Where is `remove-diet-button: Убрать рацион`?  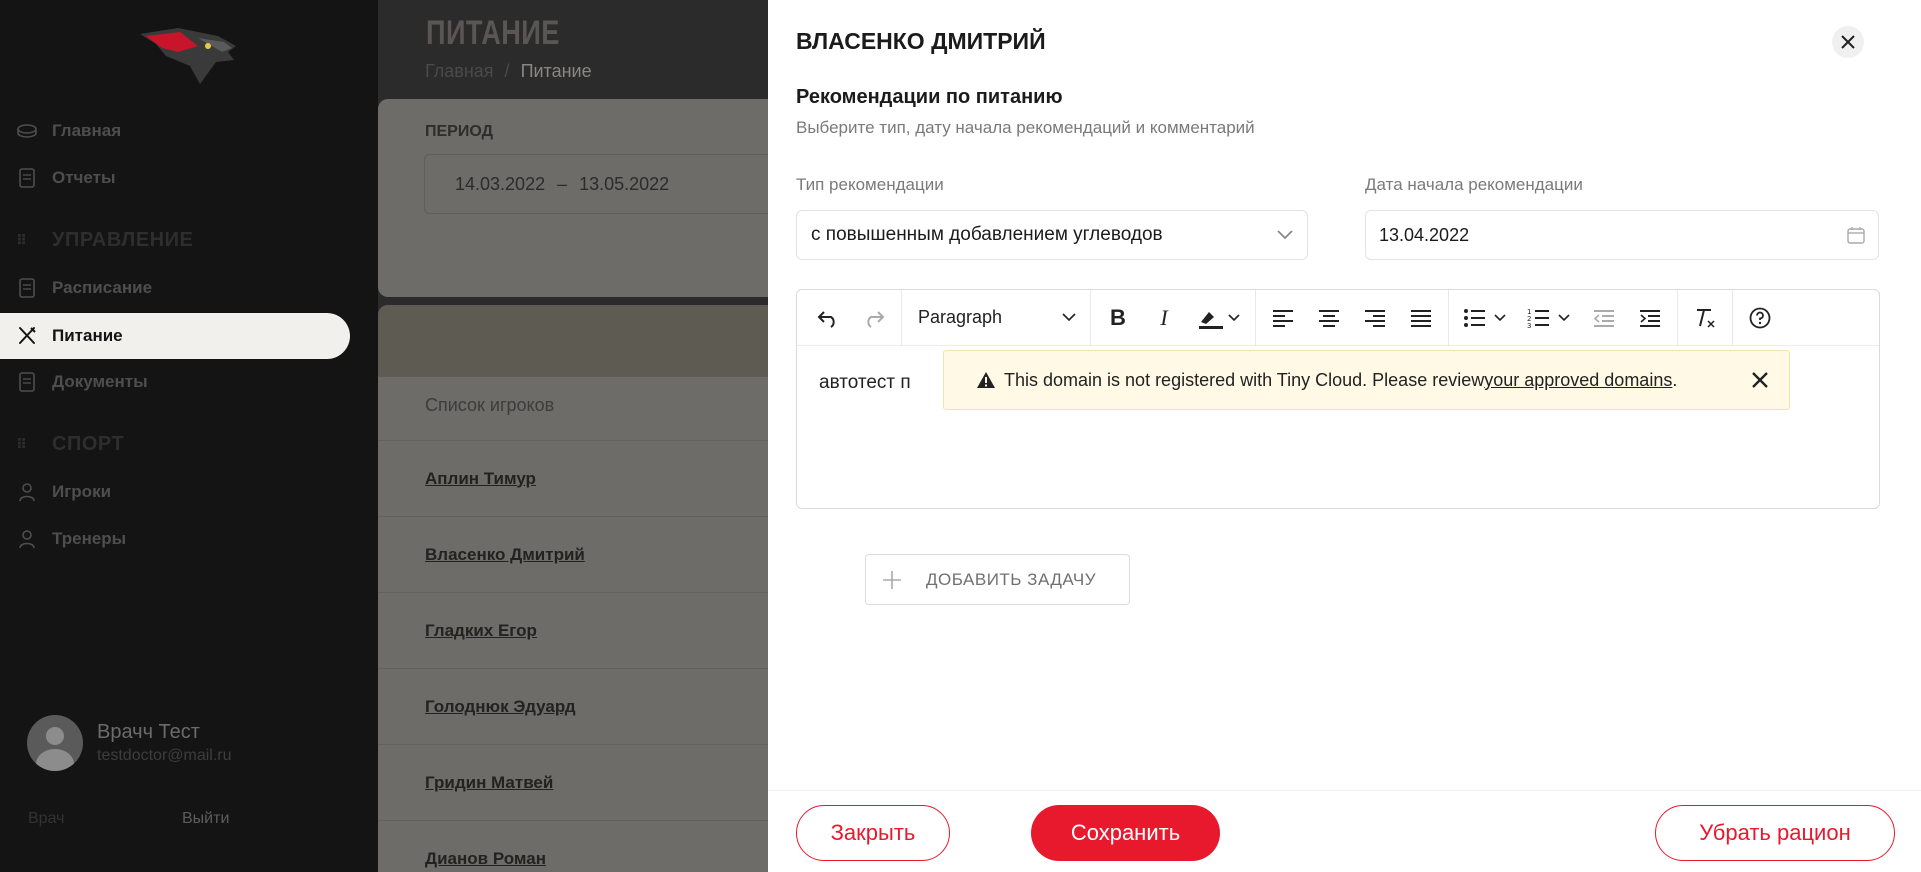
remove-diet-button: Убрать рацион is located at coordinates (1775, 833).